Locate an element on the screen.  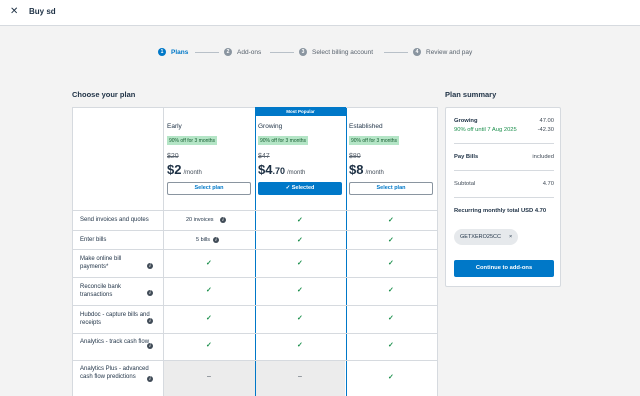
recurring-total: Recurring monthly total USD 4.70 is located at coordinates (500, 211).